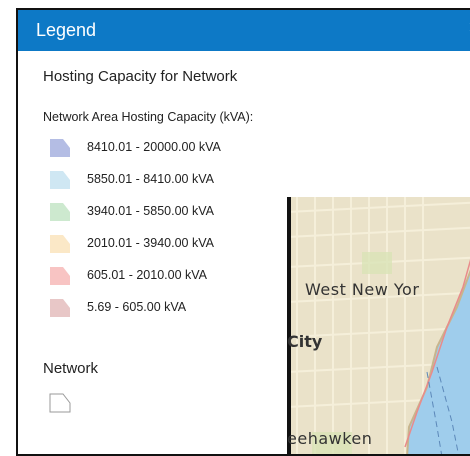 Image resolution: width=470 pixels, height=456 pixels. Describe the element at coordinates (150, 211) in the screenshot. I see `legend-item-label: 3940.01 - 5850.00 kVA` at that location.